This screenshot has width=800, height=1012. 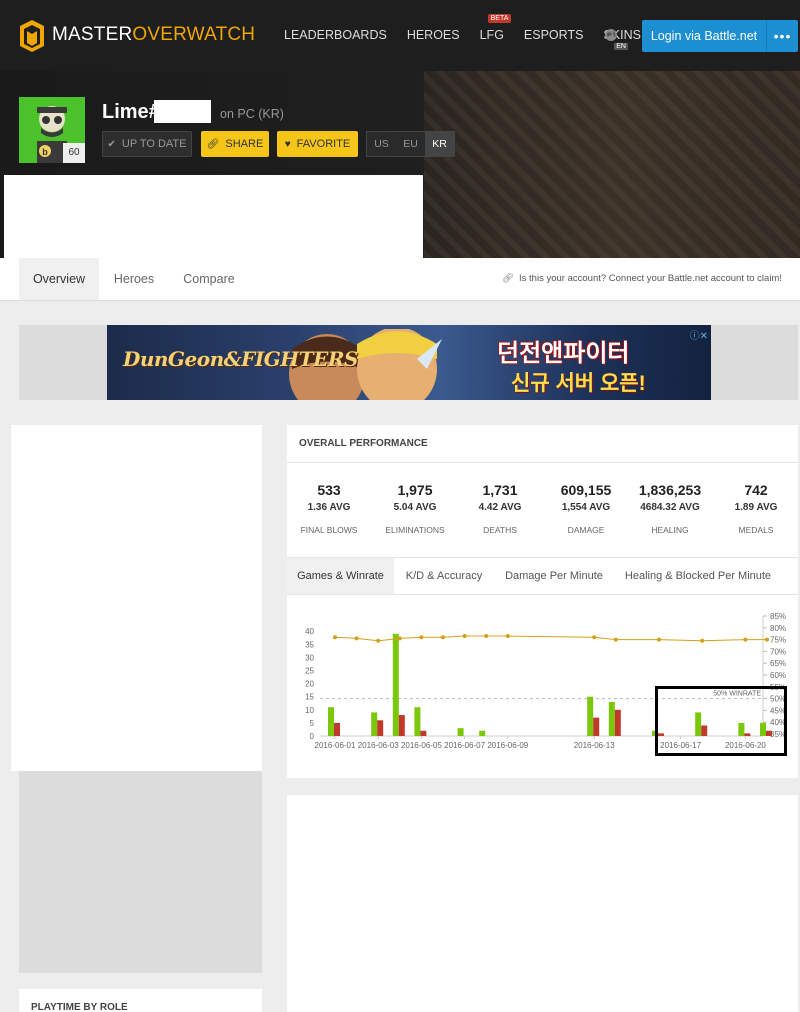 I want to click on x-tick-label: 2016-06-07, so click(x=464, y=745).